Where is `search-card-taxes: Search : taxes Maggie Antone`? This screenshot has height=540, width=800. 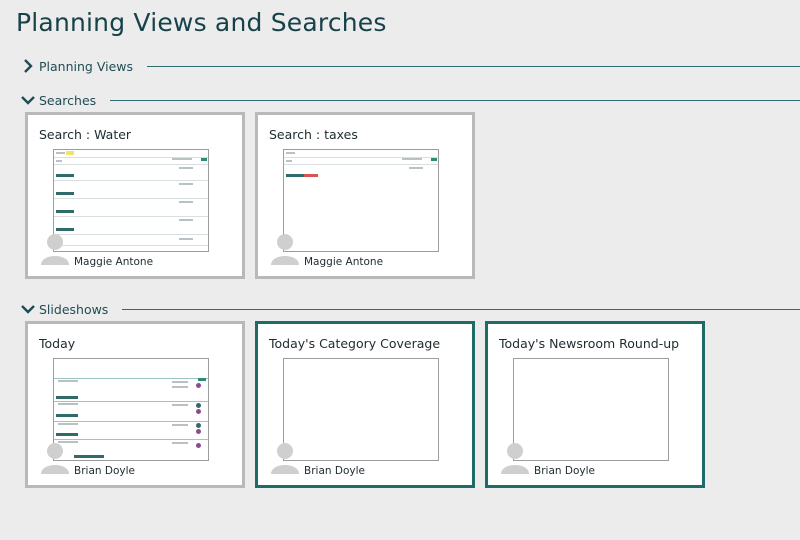 search-card-taxes: Search : taxes Maggie Antone is located at coordinates (365, 195).